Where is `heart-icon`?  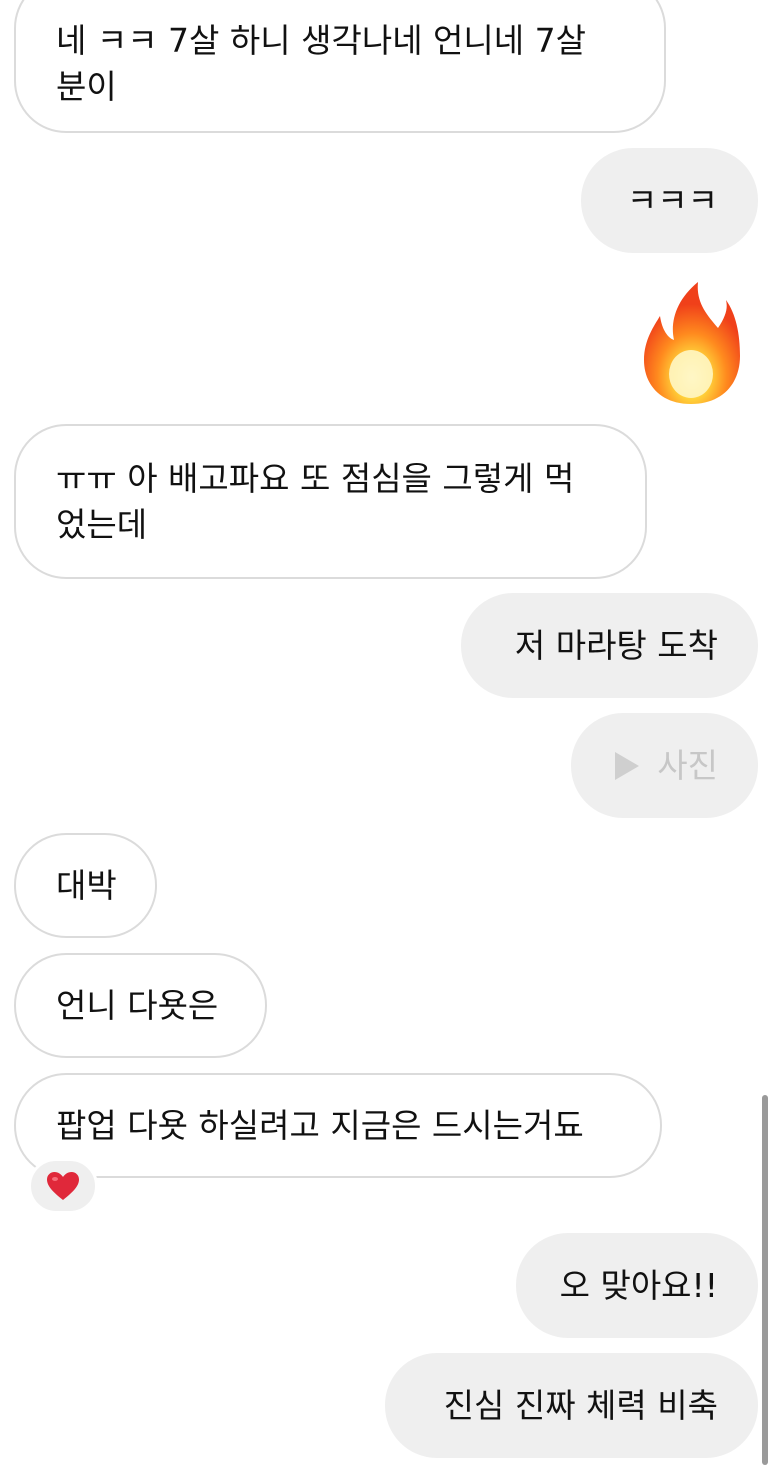 heart-icon is located at coordinates (63, 1186).